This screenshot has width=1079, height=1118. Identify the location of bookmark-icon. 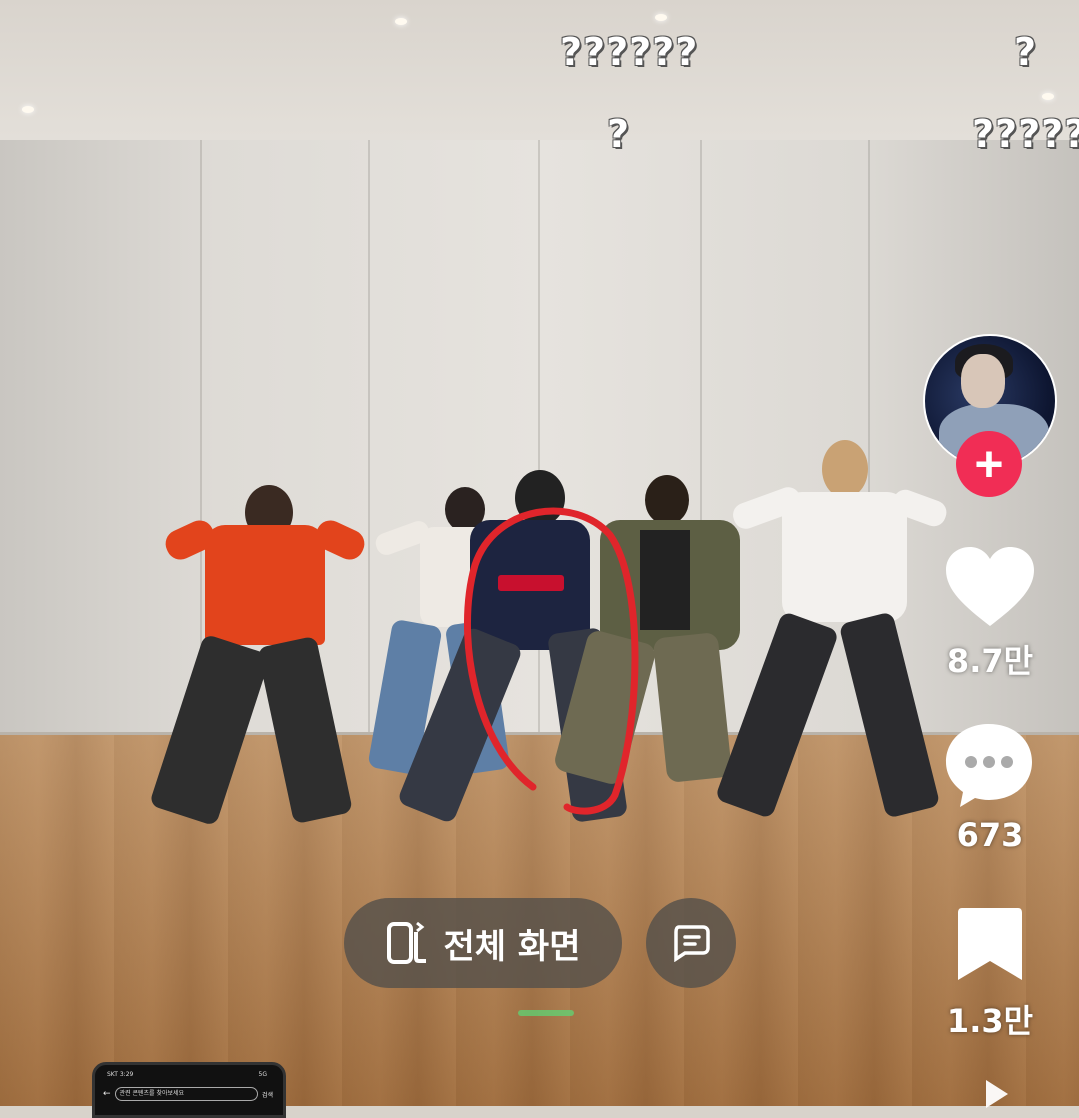
(990, 944).